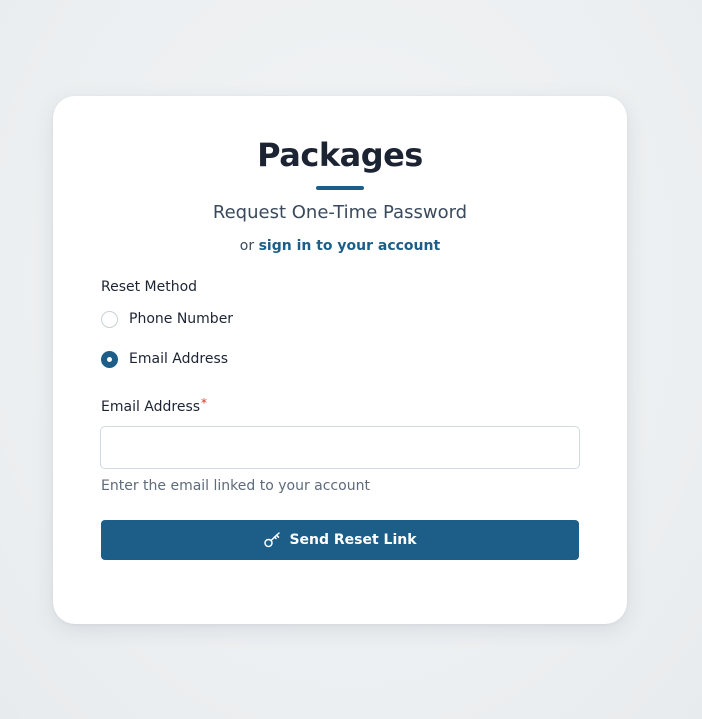  I want to click on brand-underline, so click(340, 188).